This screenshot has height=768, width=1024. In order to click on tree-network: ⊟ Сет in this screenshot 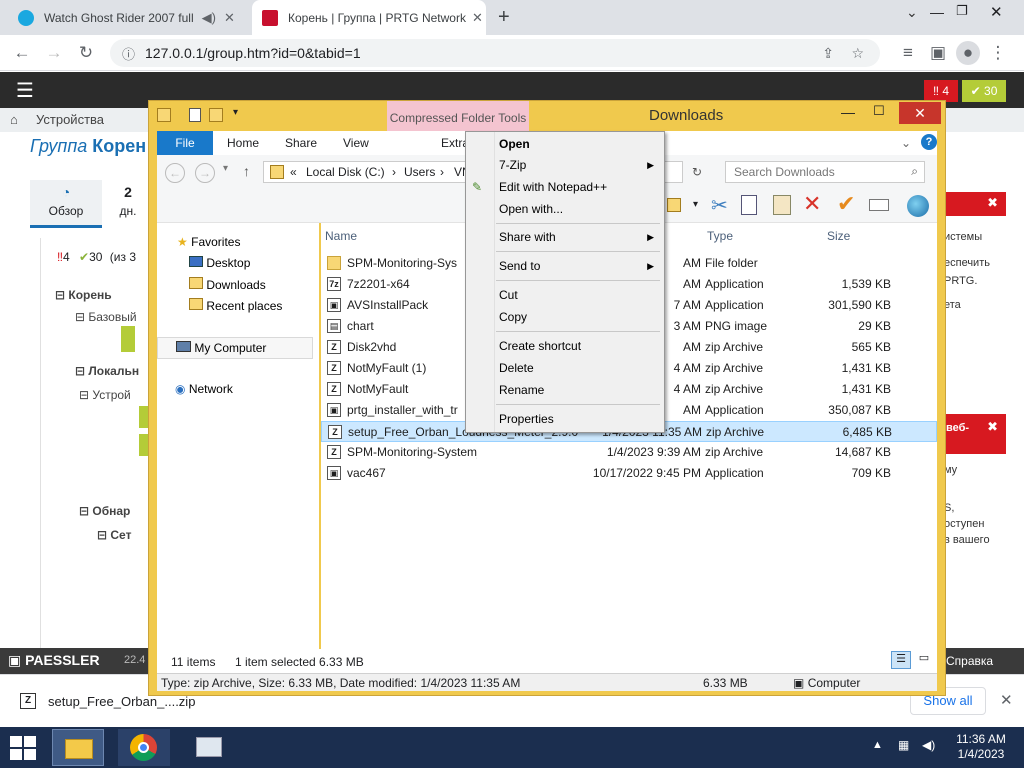, I will do `click(114, 535)`.